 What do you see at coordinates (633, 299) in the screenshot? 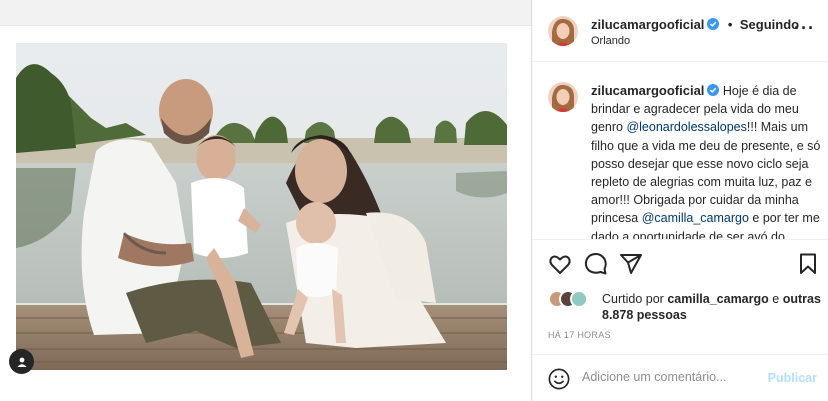
I see `likes-prefix: Curtido por` at bounding box center [633, 299].